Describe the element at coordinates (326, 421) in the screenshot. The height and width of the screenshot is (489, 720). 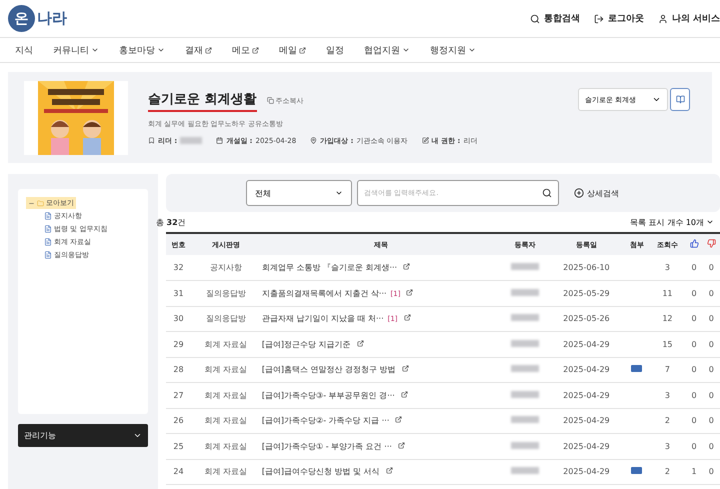
I see `post-title-link: [급여]가족수당②- 가족수당 지급 ···` at that location.